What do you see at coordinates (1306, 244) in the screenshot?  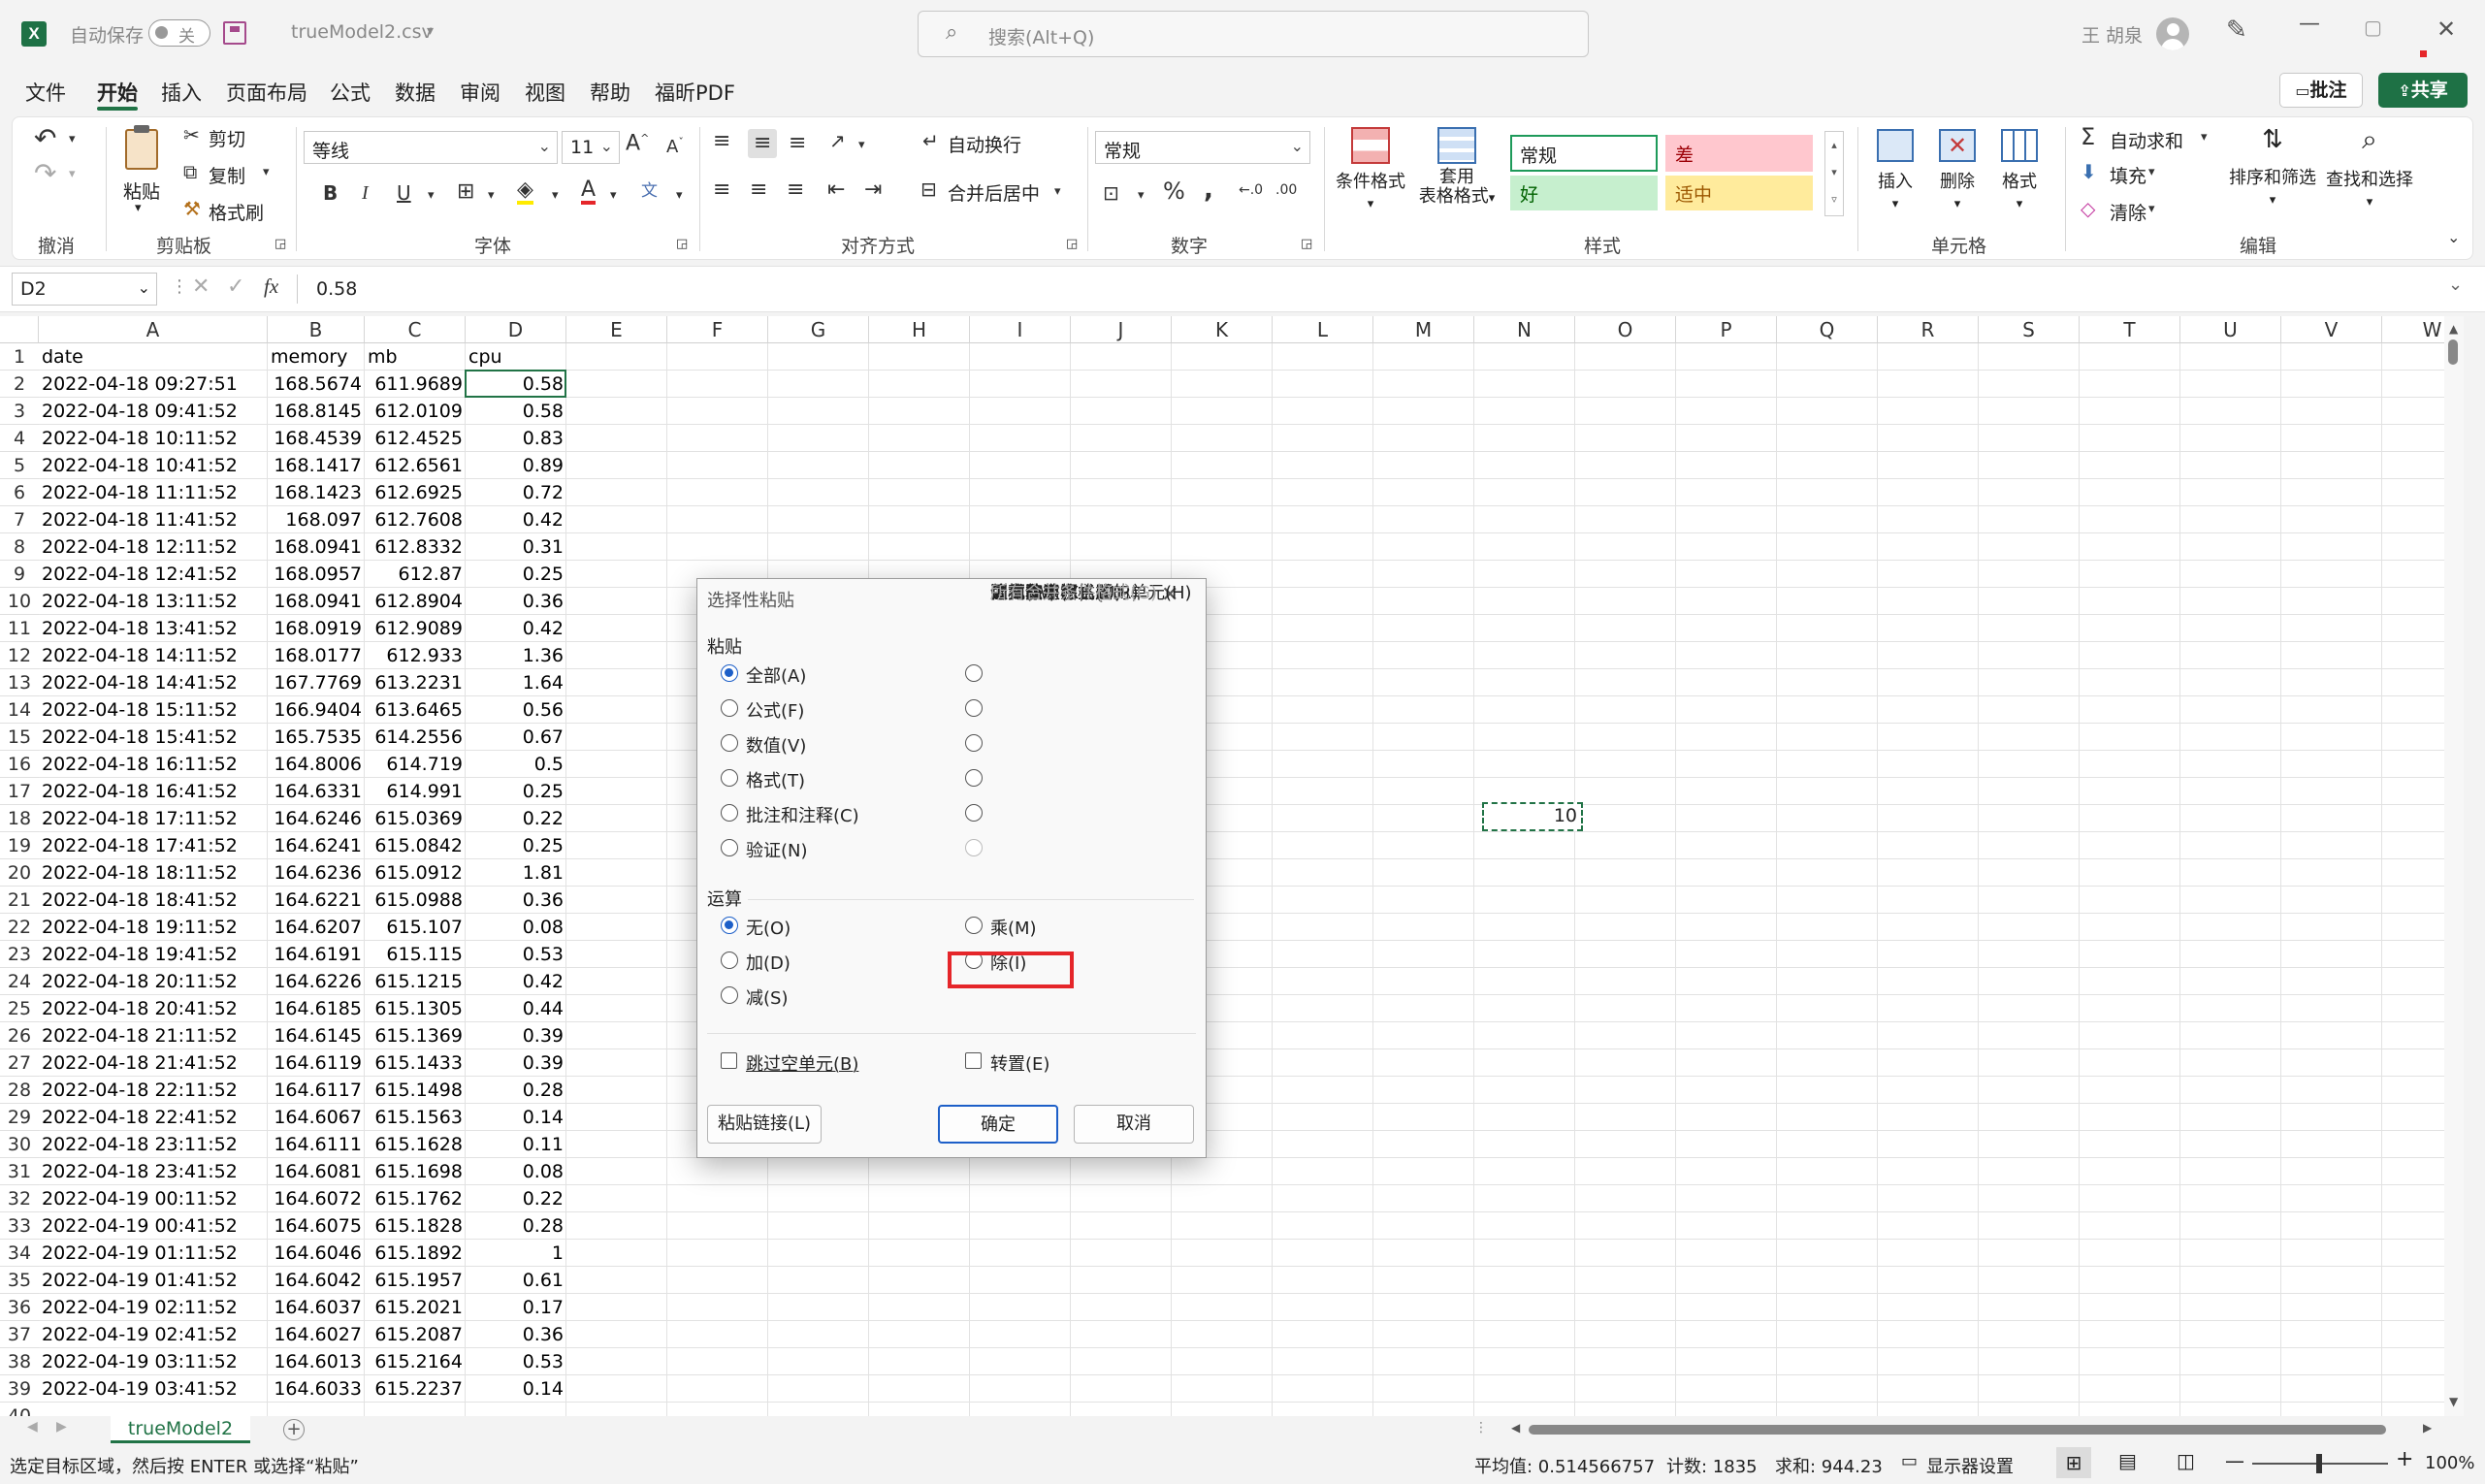 I see `dialog-launcher-icon: ◲` at bounding box center [1306, 244].